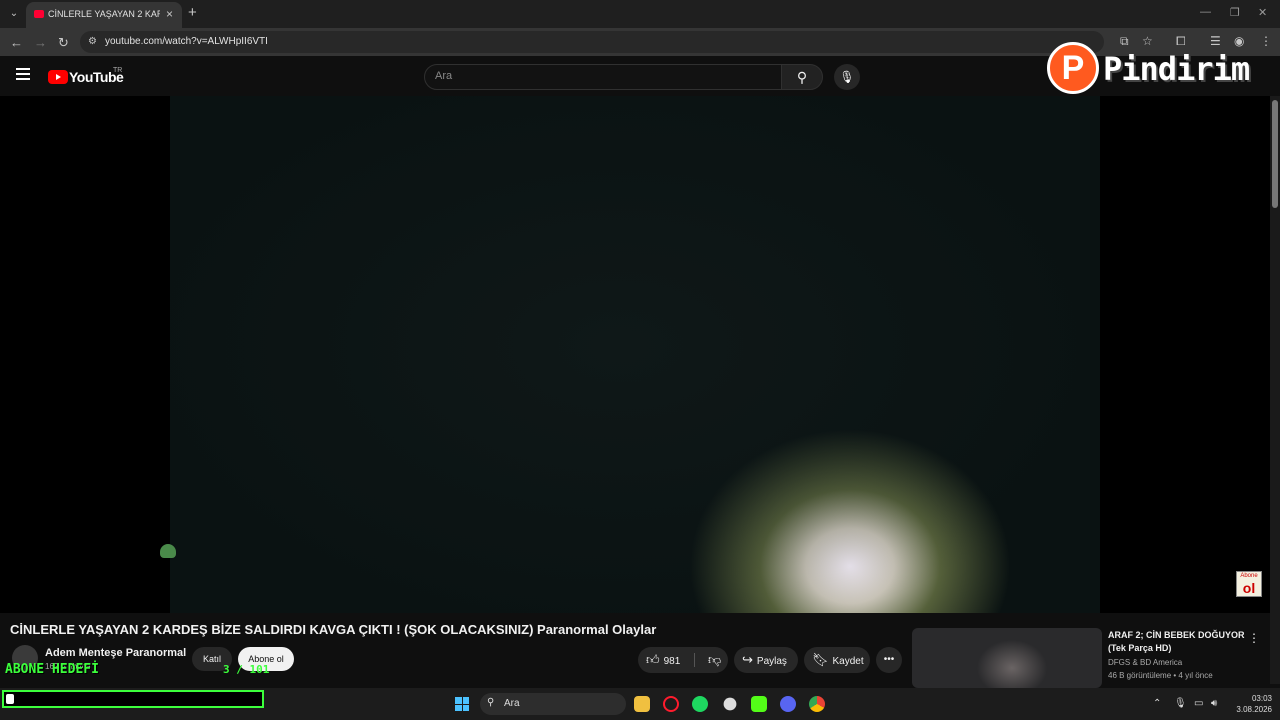 The height and width of the screenshot is (720, 1280). Describe the element at coordinates (1007, 658) in the screenshot. I see `recommended-video-thumbnail` at that location.